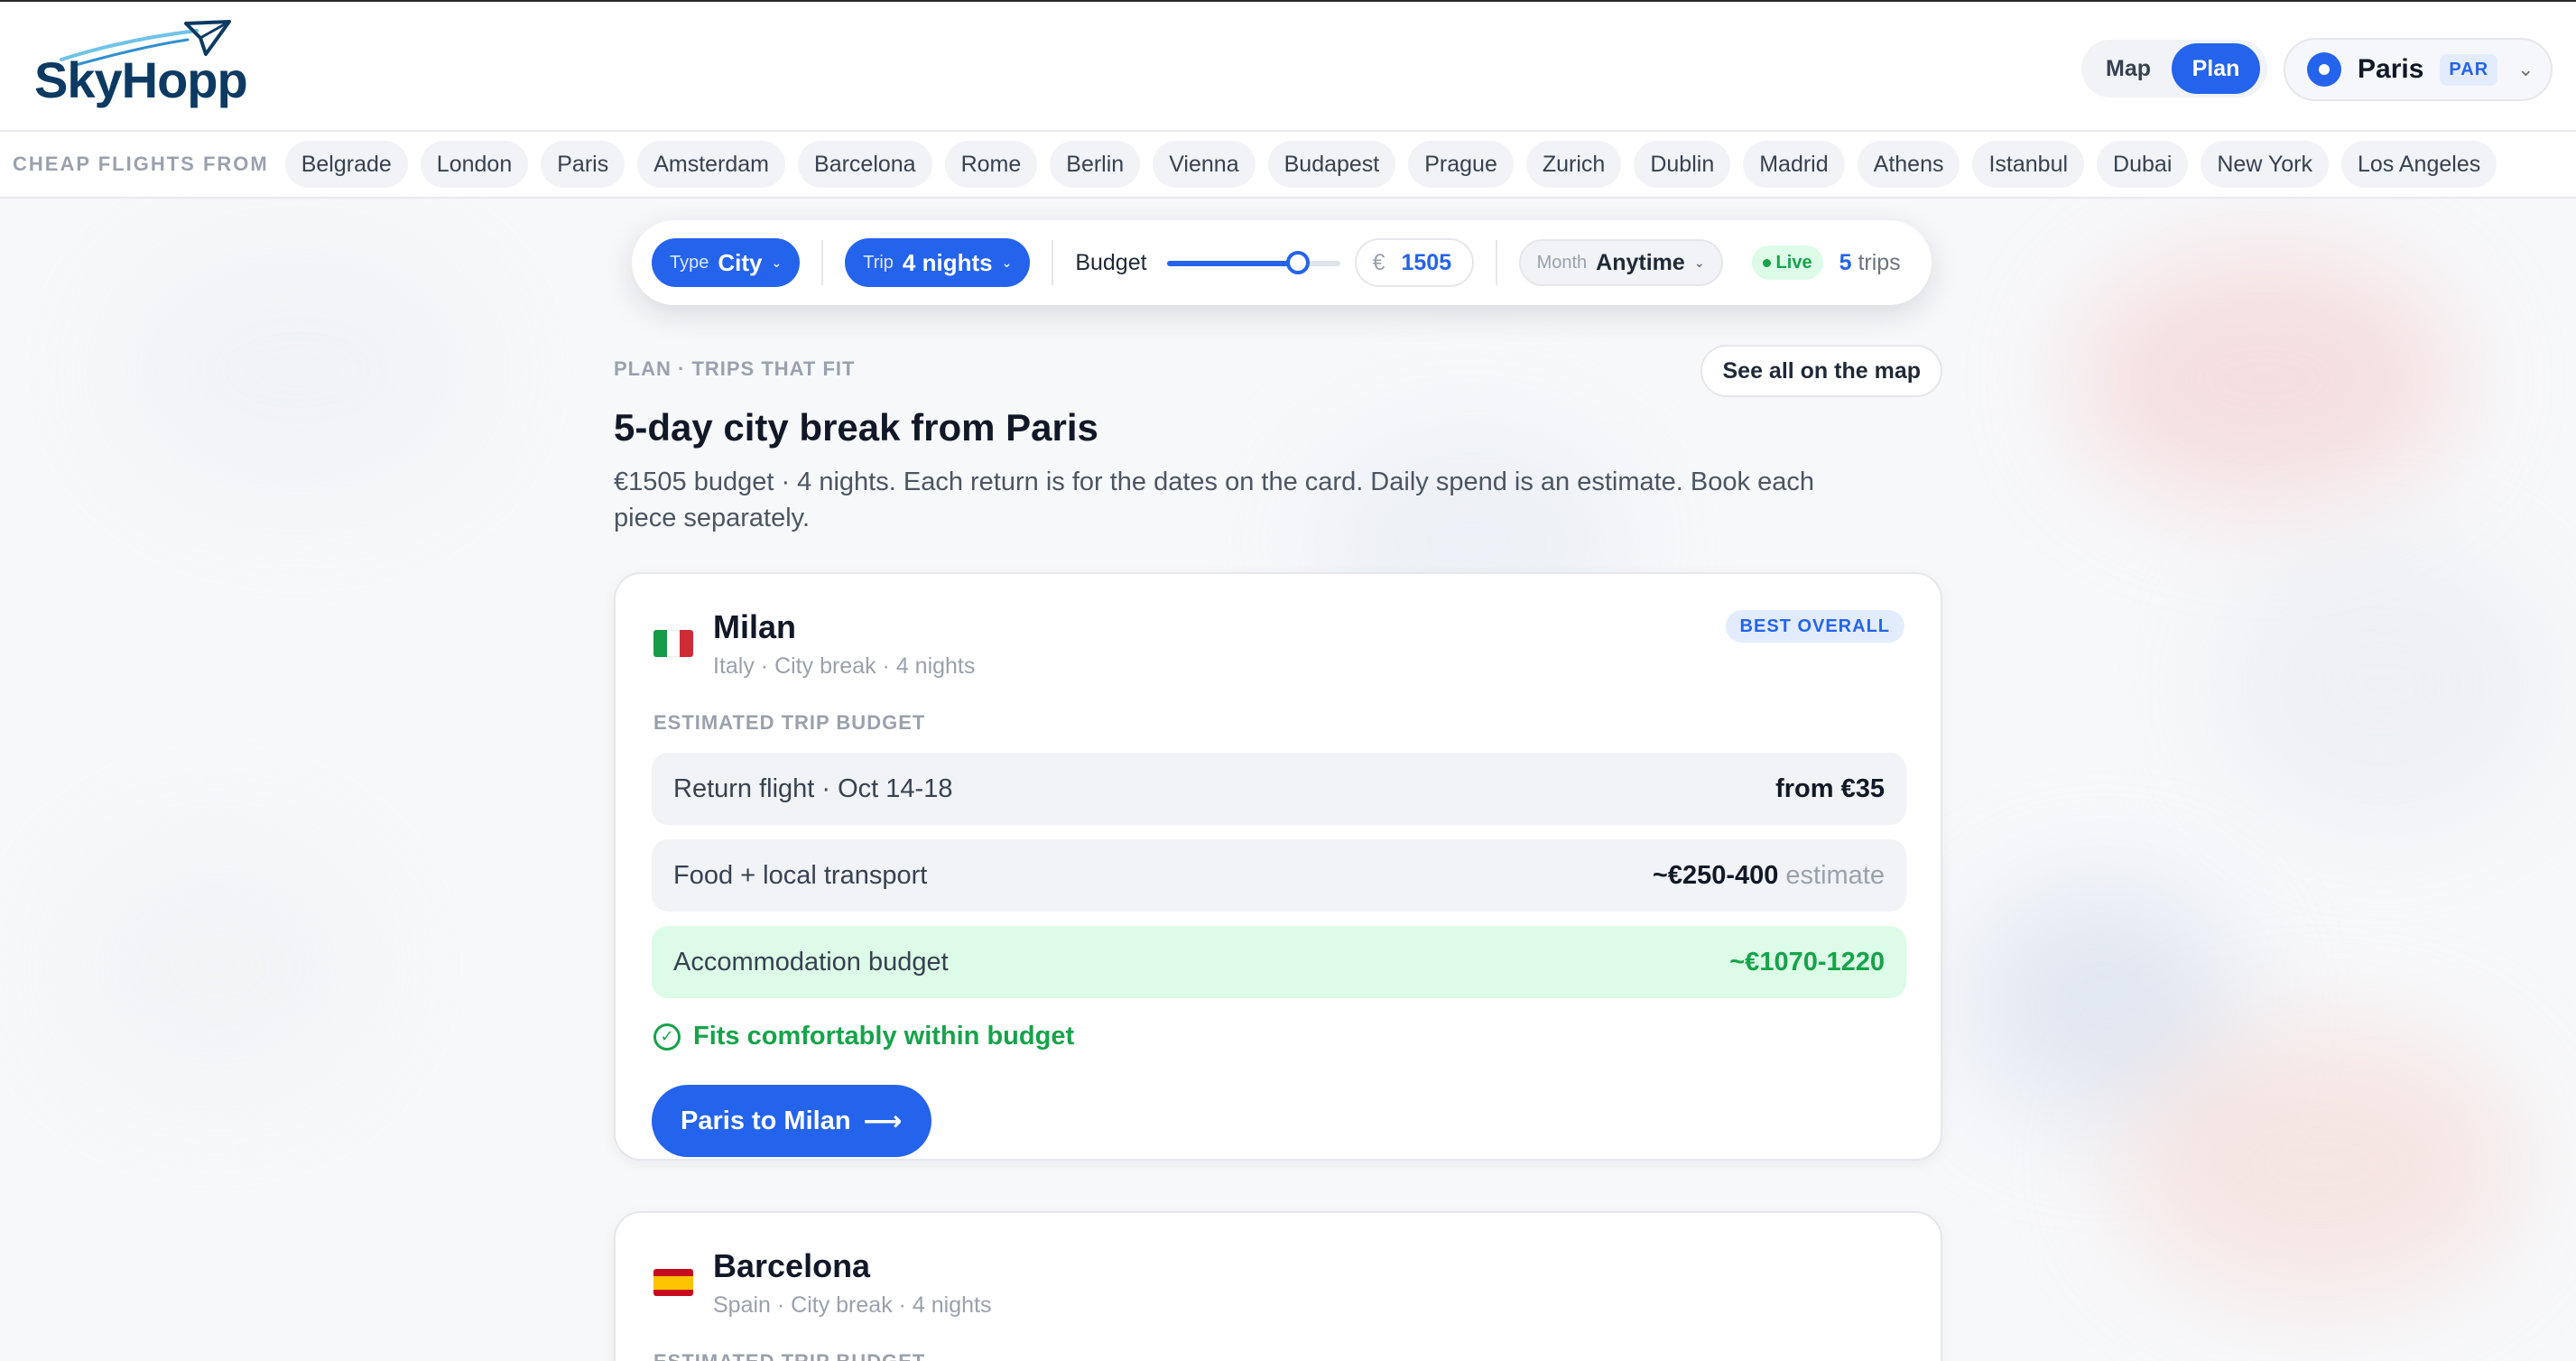 Image resolution: width=2576 pixels, height=1361 pixels. I want to click on city-chip: Barcelona, so click(865, 164).